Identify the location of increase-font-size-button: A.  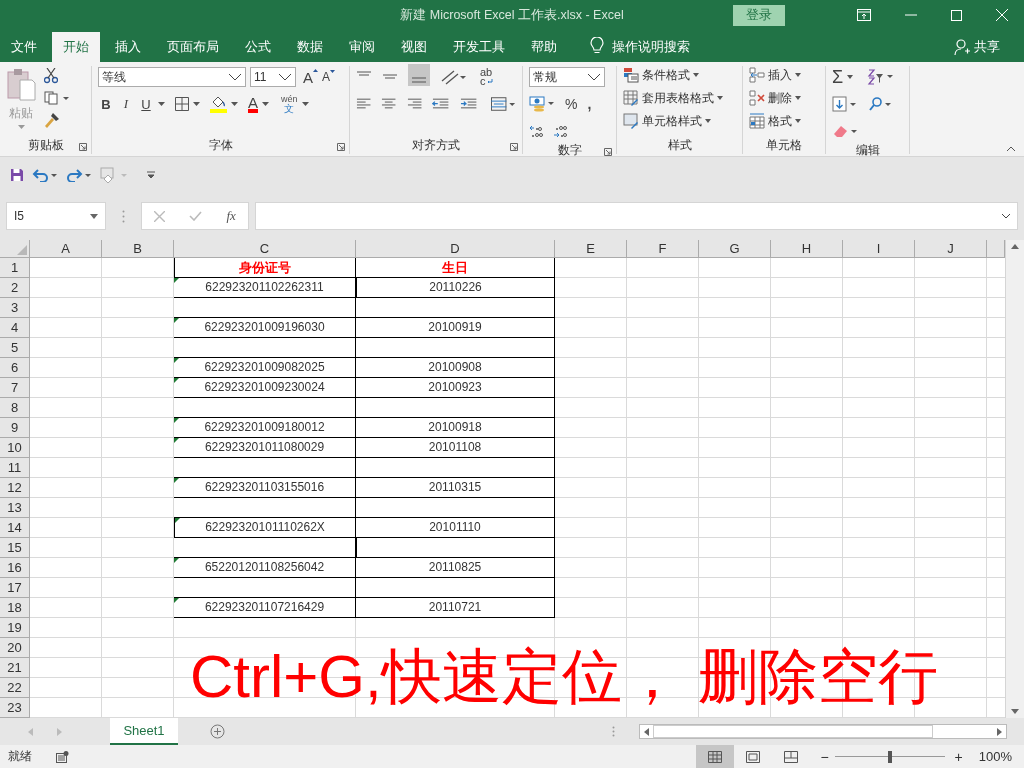
(310, 77).